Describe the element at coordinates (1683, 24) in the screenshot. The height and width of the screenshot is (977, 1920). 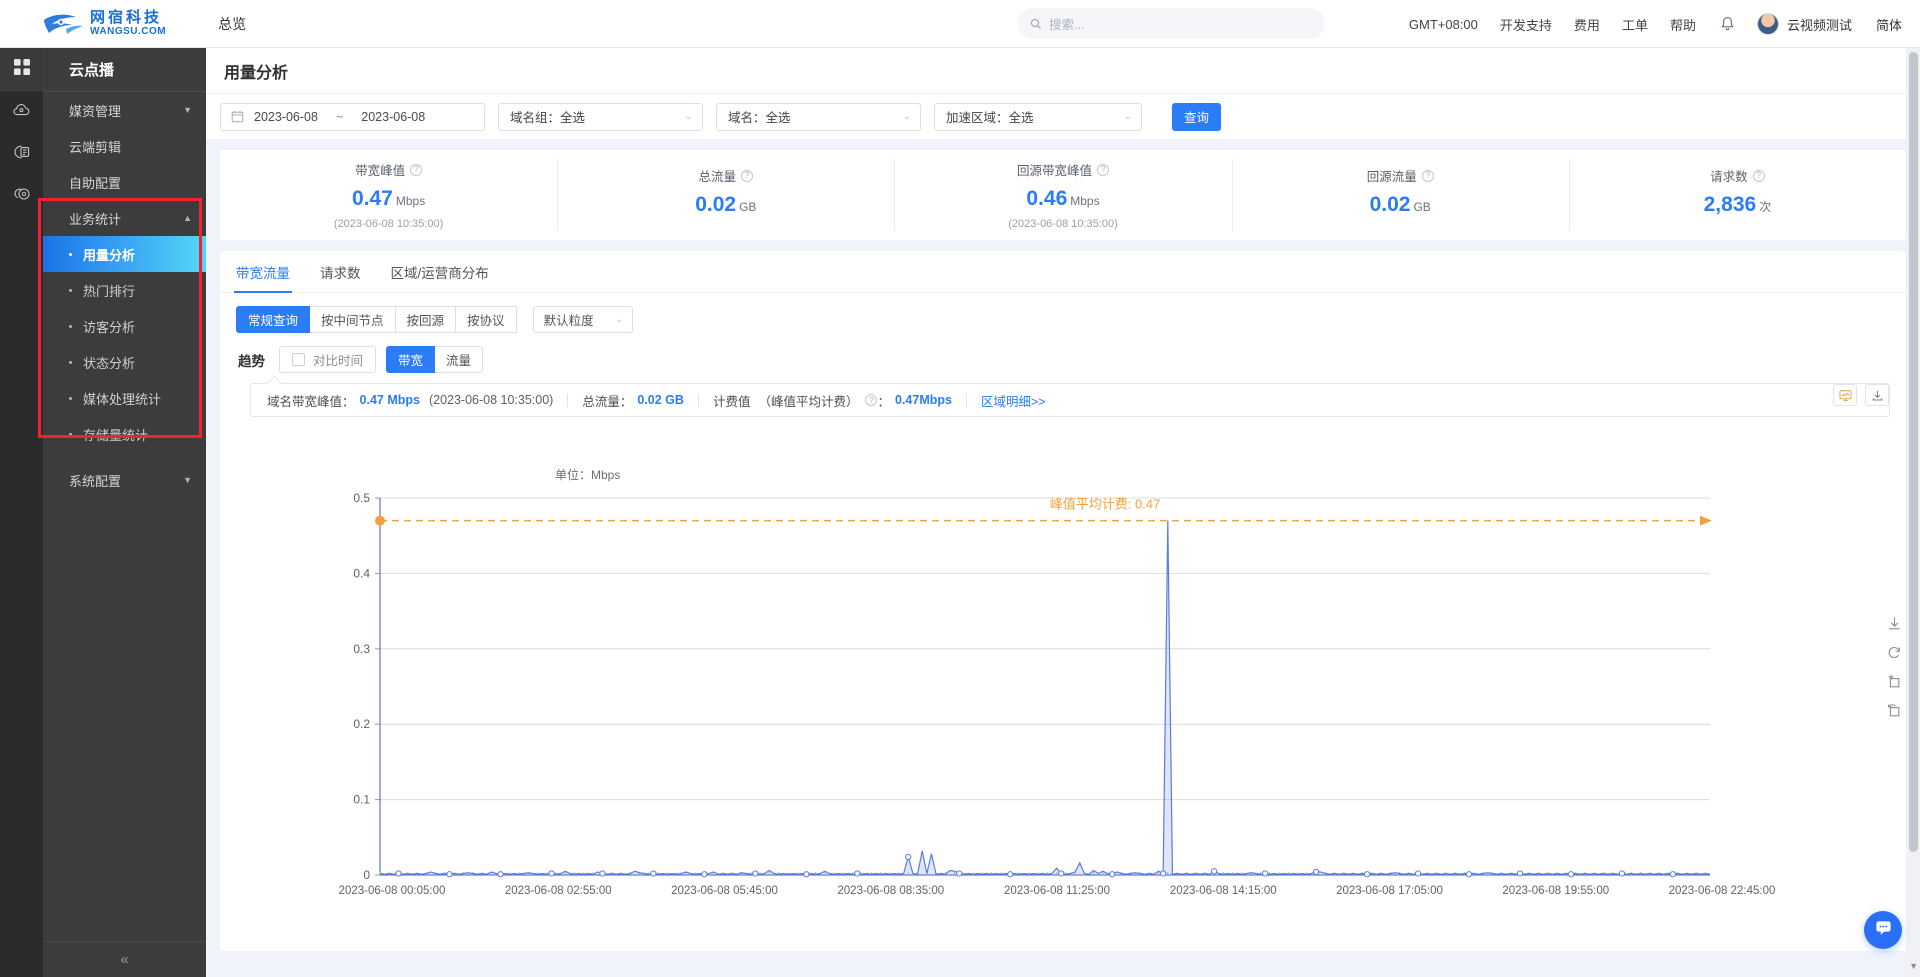
I see `link-help: 帮助` at that location.